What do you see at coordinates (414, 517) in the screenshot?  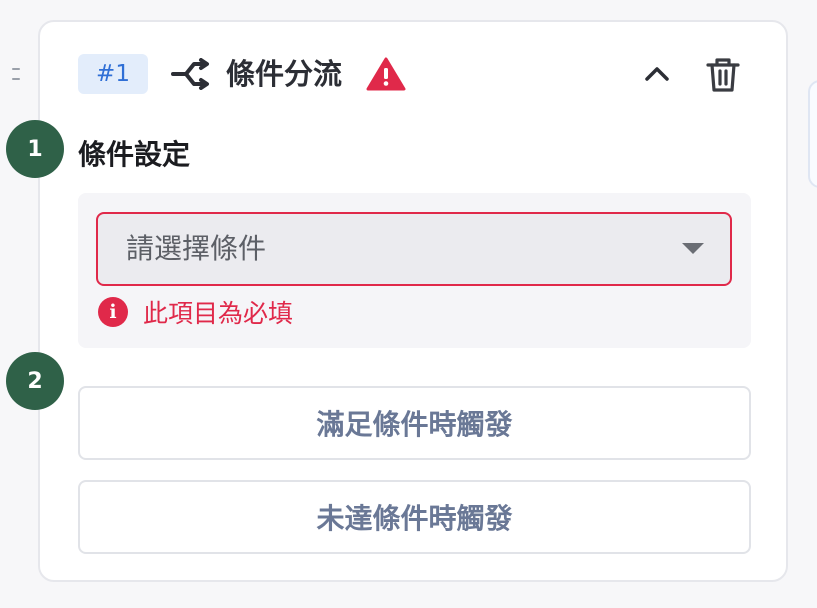 I see `trigger-when-unmet-button: 未達條件時觸發` at bounding box center [414, 517].